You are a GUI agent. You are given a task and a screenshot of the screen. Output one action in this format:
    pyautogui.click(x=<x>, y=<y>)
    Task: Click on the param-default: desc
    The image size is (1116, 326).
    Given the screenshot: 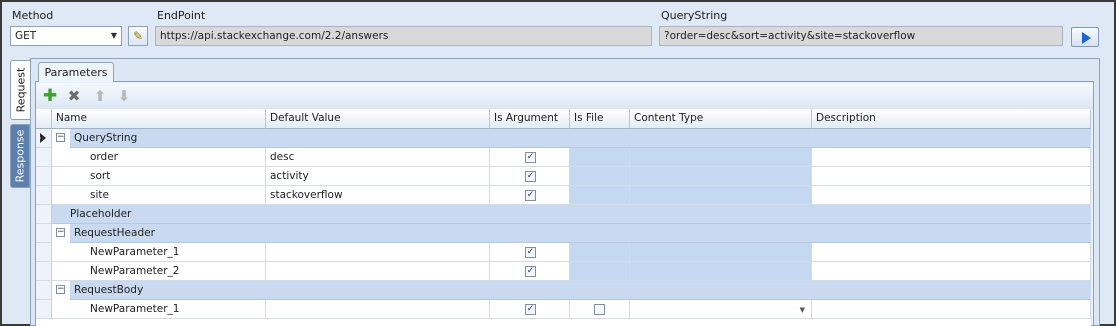 What is the action you would take?
    pyautogui.click(x=378, y=157)
    